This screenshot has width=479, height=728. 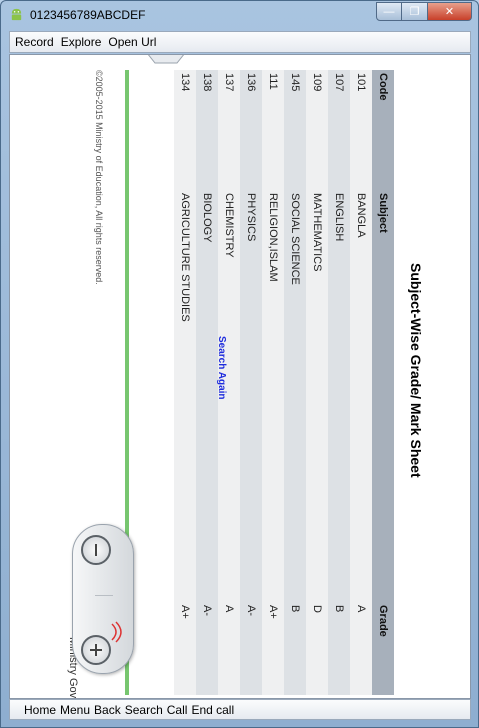 I want to click on cell-subject: PHYSICS, so click(x=251, y=396).